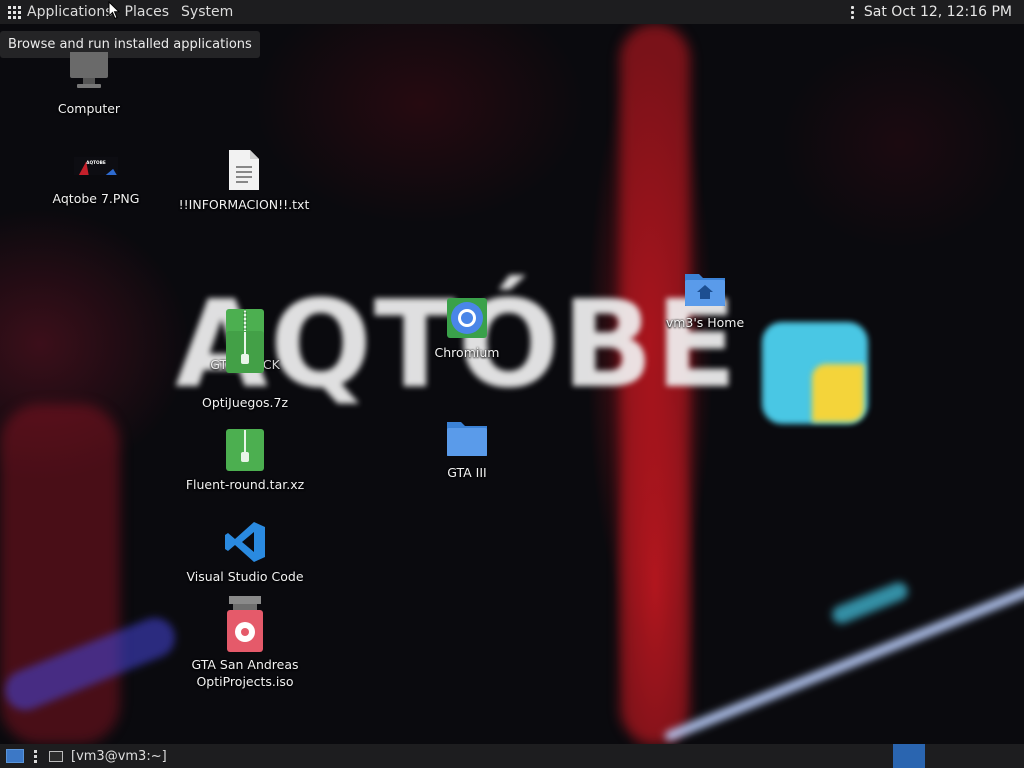 The height and width of the screenshot is (768, 1024). I want to click on desktop-icon-aqtobe-png: AQTOBE Aqtobe 7.PNG, so click(96, 174).